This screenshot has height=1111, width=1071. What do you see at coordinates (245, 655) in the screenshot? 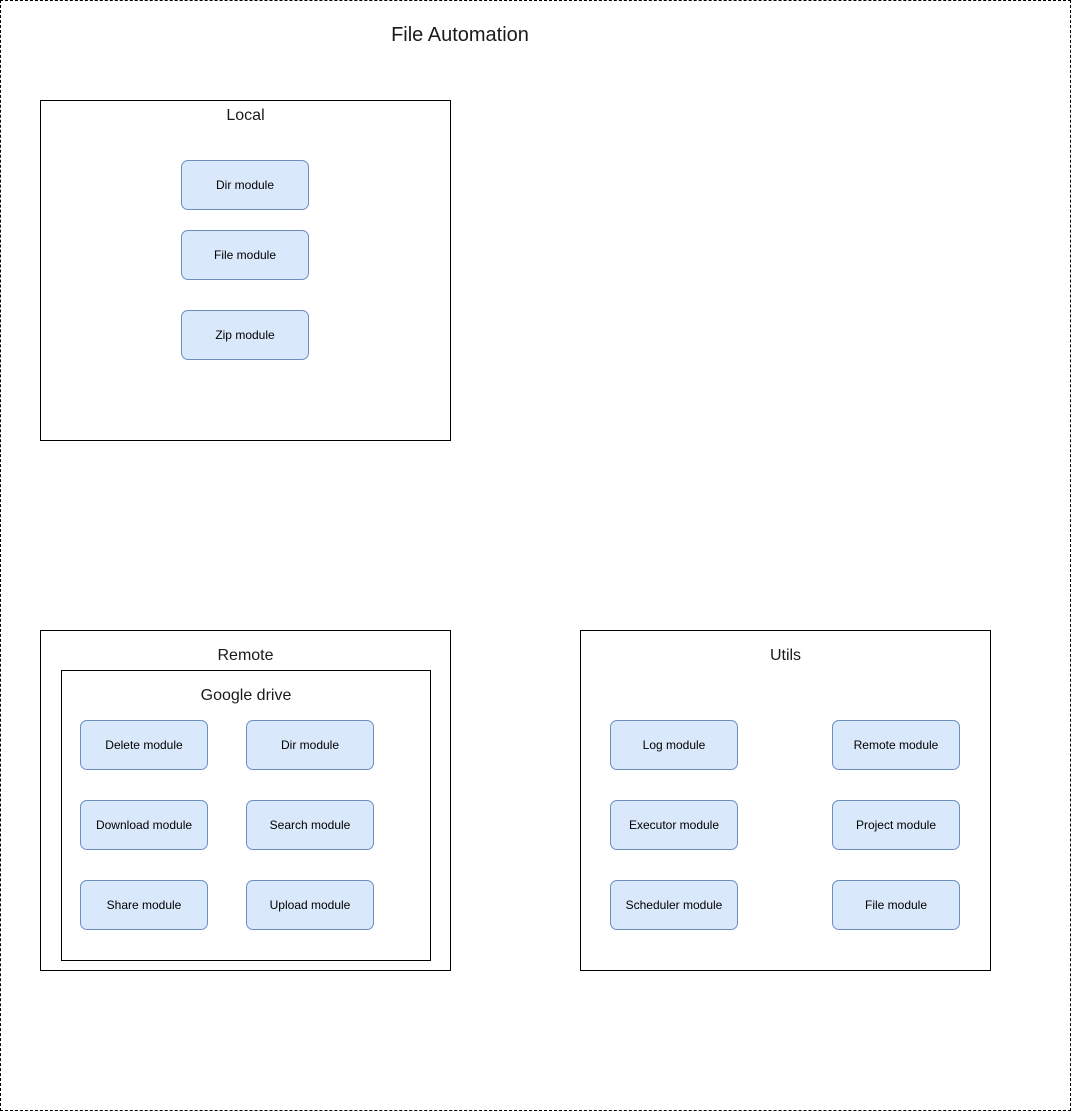
I see `remote-label: Remote` at bounding box center [245, 655].